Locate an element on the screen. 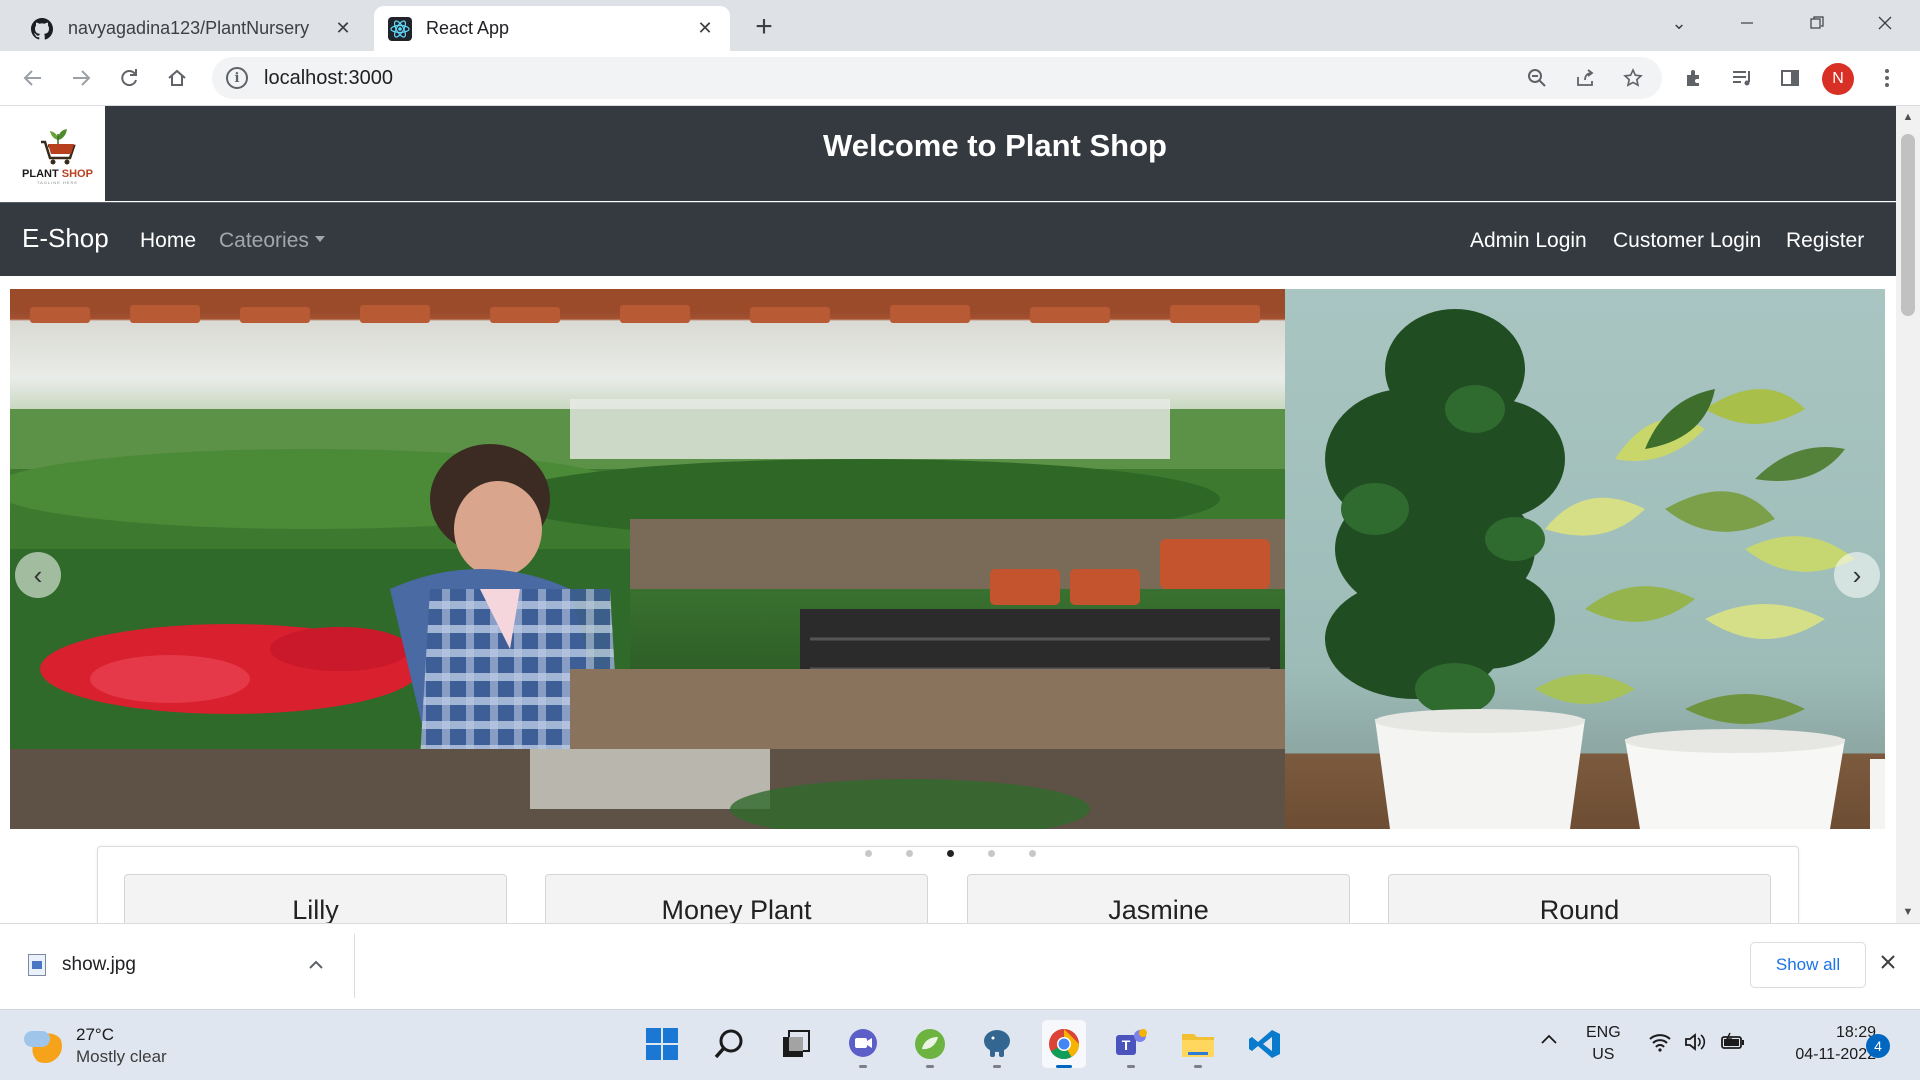 This screenshot has height=1080, width=1920. media-control-icon is located at coordinates (1742, 78).